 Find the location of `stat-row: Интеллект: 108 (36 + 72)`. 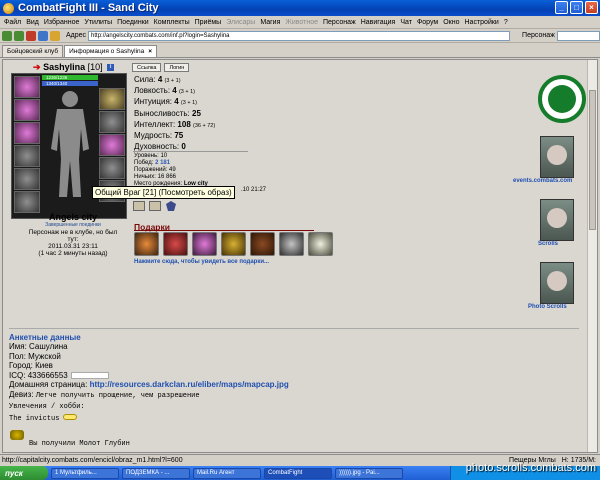

stat-row: Интеллект: 108 (36 + 72) is located at coordinates (175, 124).